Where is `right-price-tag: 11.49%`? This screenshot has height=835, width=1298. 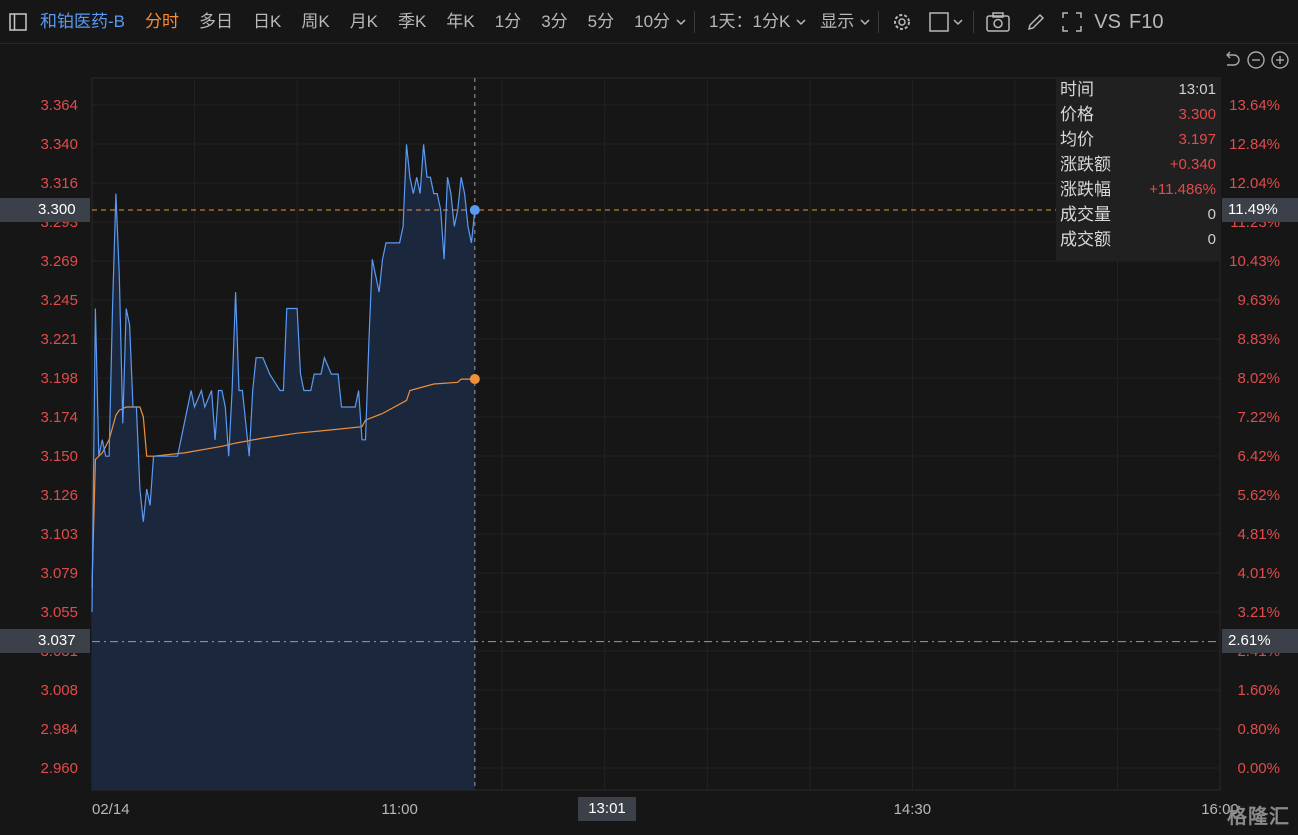 right-price-tag: 11.49% is located at coordinates (1260, 210).